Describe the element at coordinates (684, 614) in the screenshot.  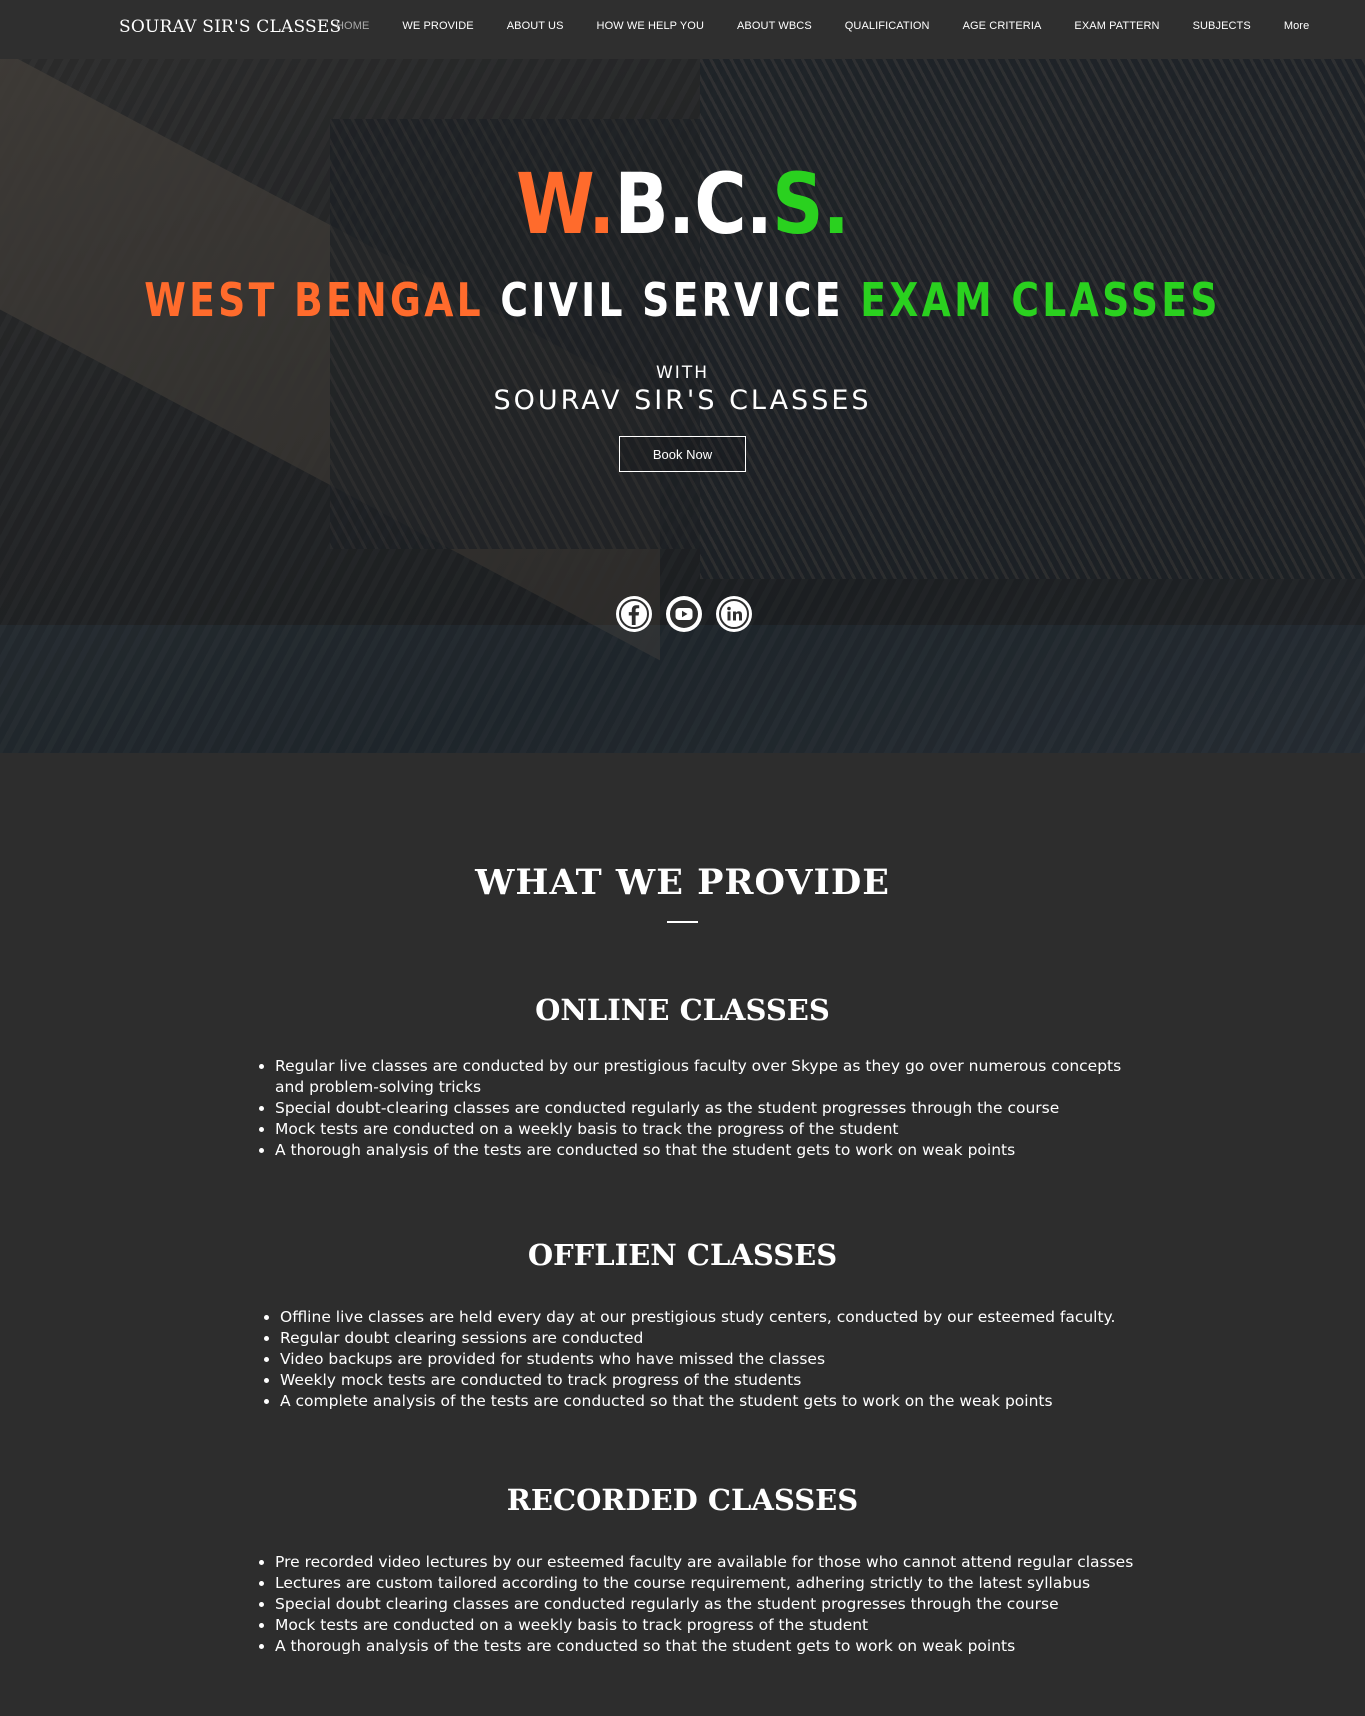
I see `youtube-icon` at that location.